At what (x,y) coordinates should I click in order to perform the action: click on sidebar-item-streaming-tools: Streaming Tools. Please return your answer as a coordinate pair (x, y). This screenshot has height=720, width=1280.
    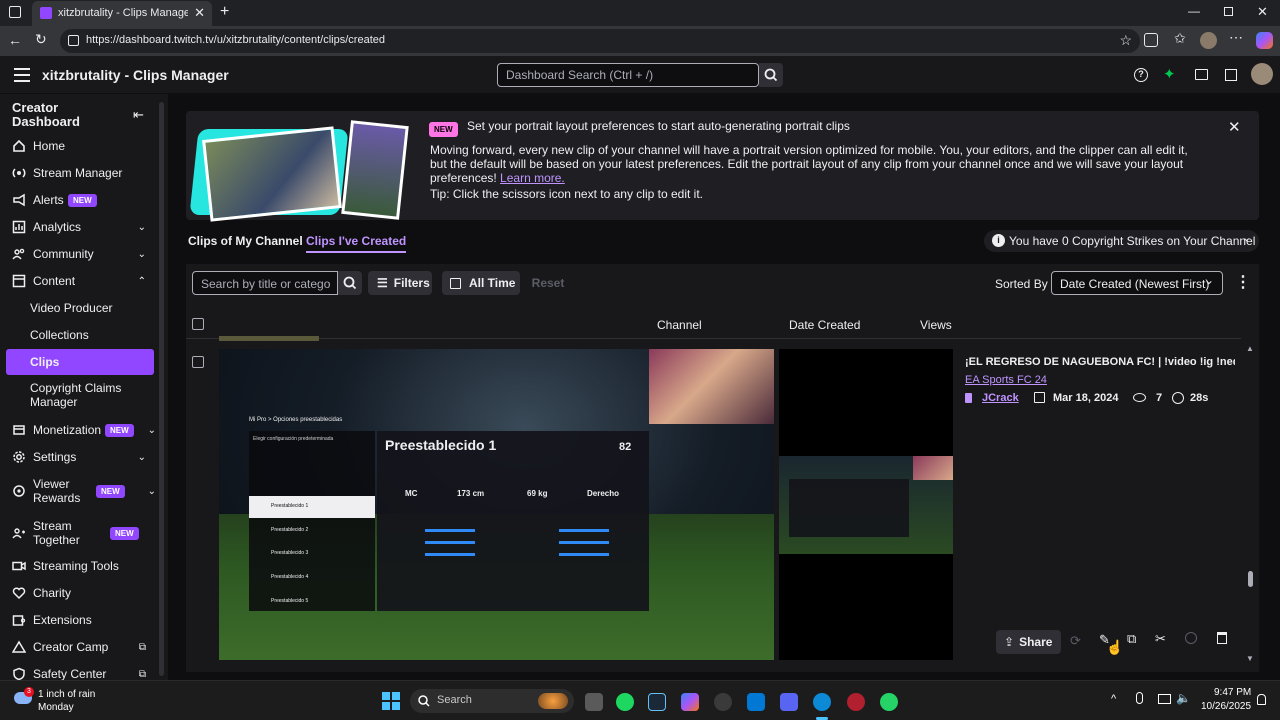
    Looking at the image, I should click on (79, 566).